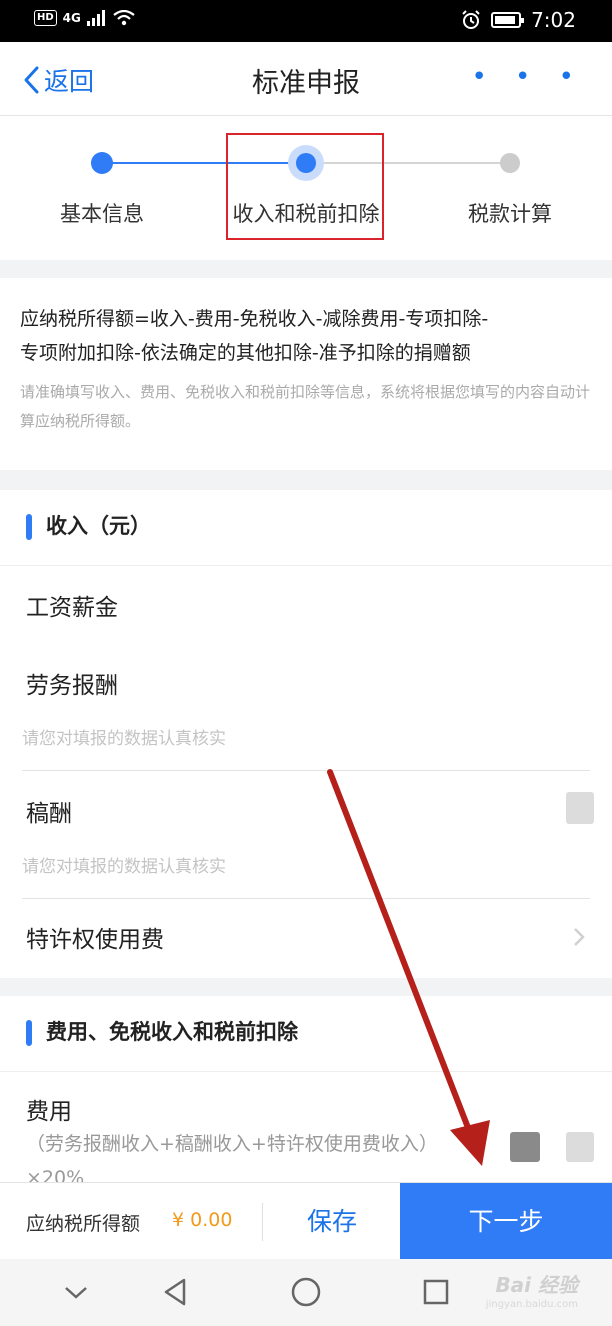  Describe the element at coordinates (124, 739) in the screenshot. I see `income-item-labor-tip: 请您对填报的数据认真核实` at that location.